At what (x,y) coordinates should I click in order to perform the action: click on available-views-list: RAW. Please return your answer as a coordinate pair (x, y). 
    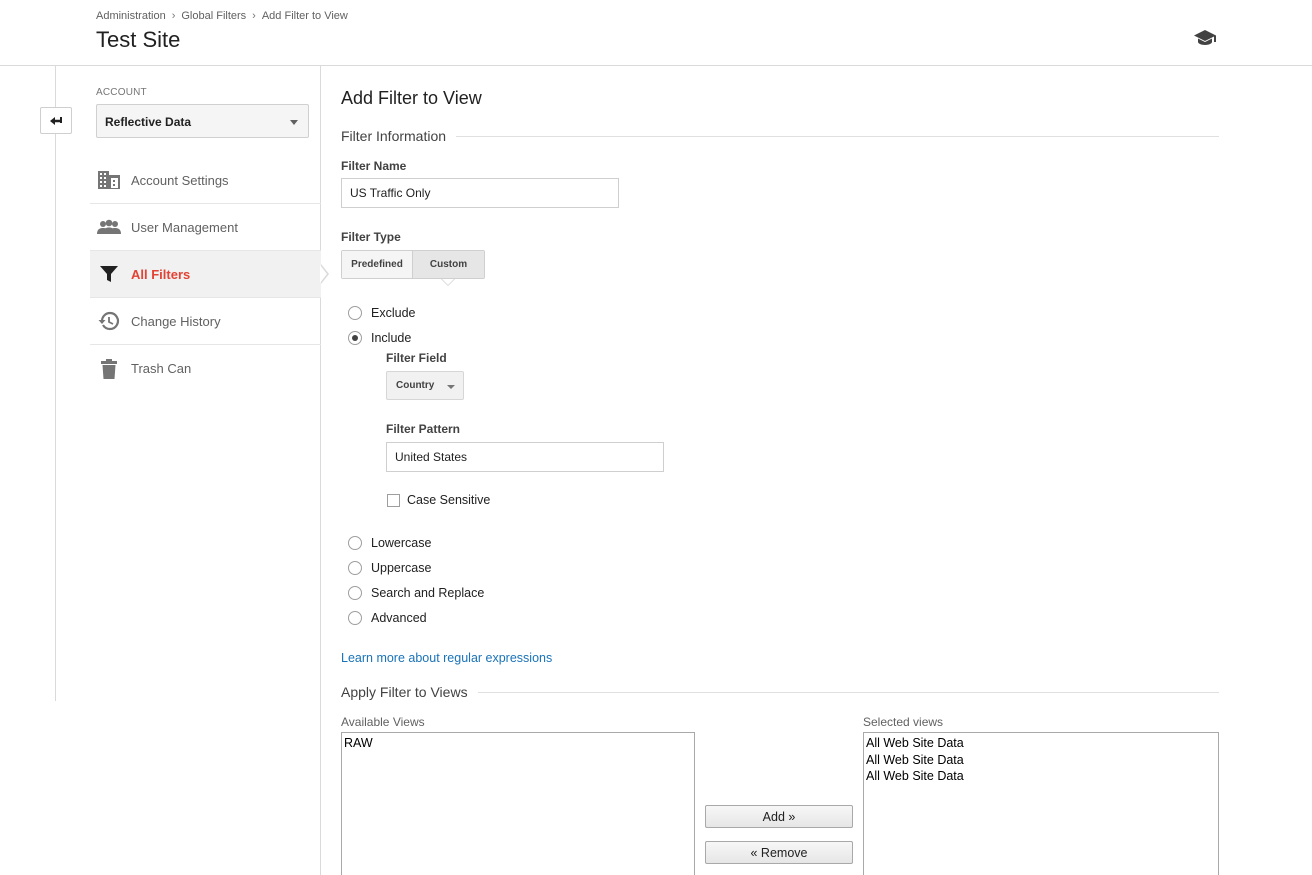
    Looking at the image, I should click on (518, 803).